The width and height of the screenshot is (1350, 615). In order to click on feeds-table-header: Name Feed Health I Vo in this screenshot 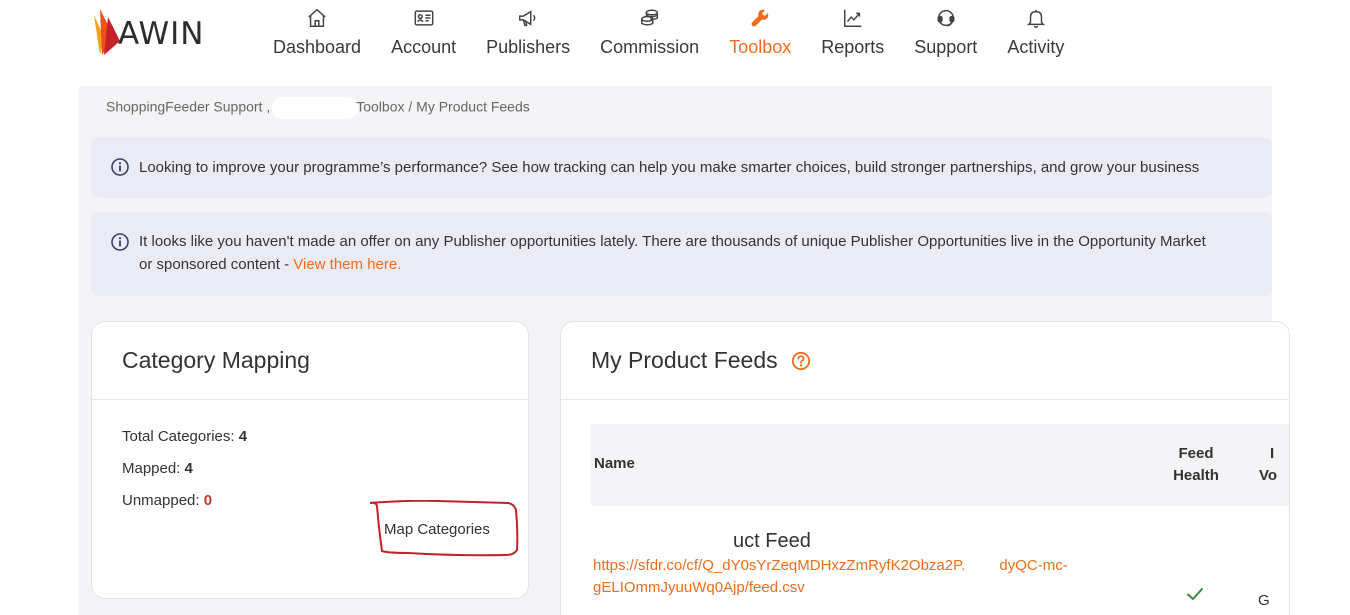, I will do `click(940, 465)`.